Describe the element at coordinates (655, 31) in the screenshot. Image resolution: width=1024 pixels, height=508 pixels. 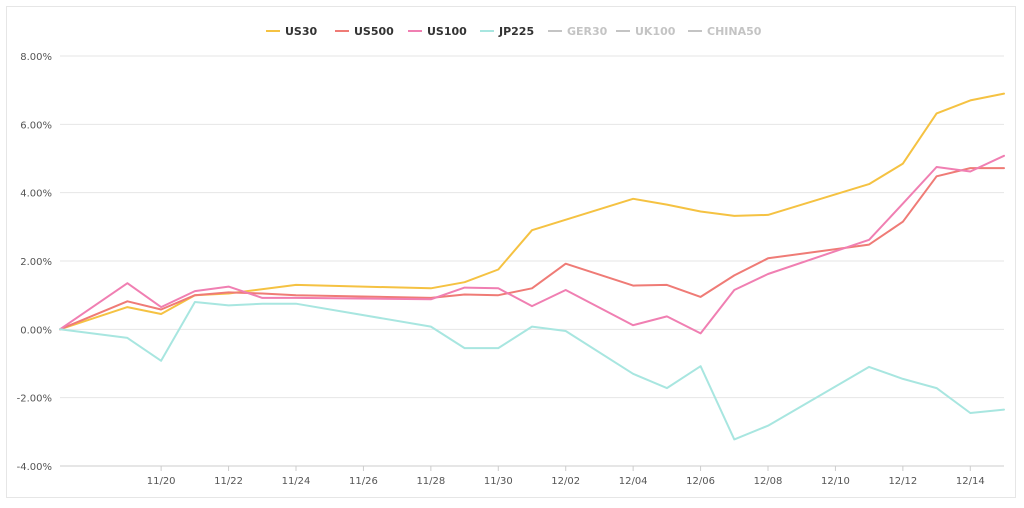
I see `legend-item-uk100: UK100` at that location.